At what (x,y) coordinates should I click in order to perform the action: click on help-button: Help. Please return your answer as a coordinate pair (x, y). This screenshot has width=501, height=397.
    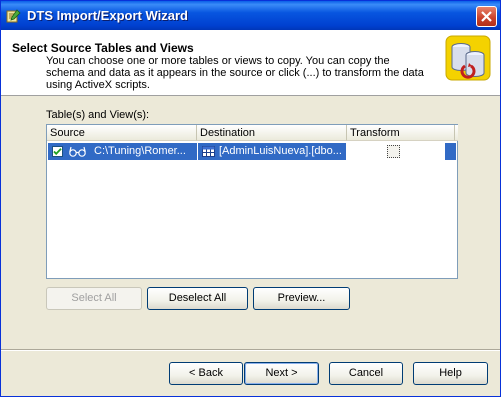
    Looking at the image, I should click on (450, 373).